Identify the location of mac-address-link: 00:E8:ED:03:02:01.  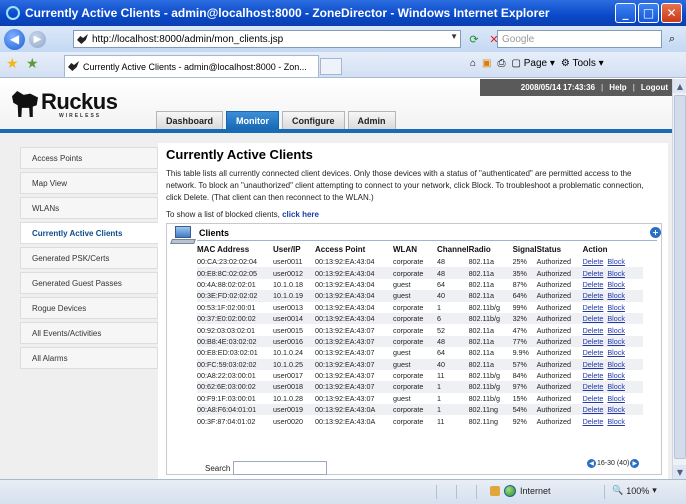
(235, 352).